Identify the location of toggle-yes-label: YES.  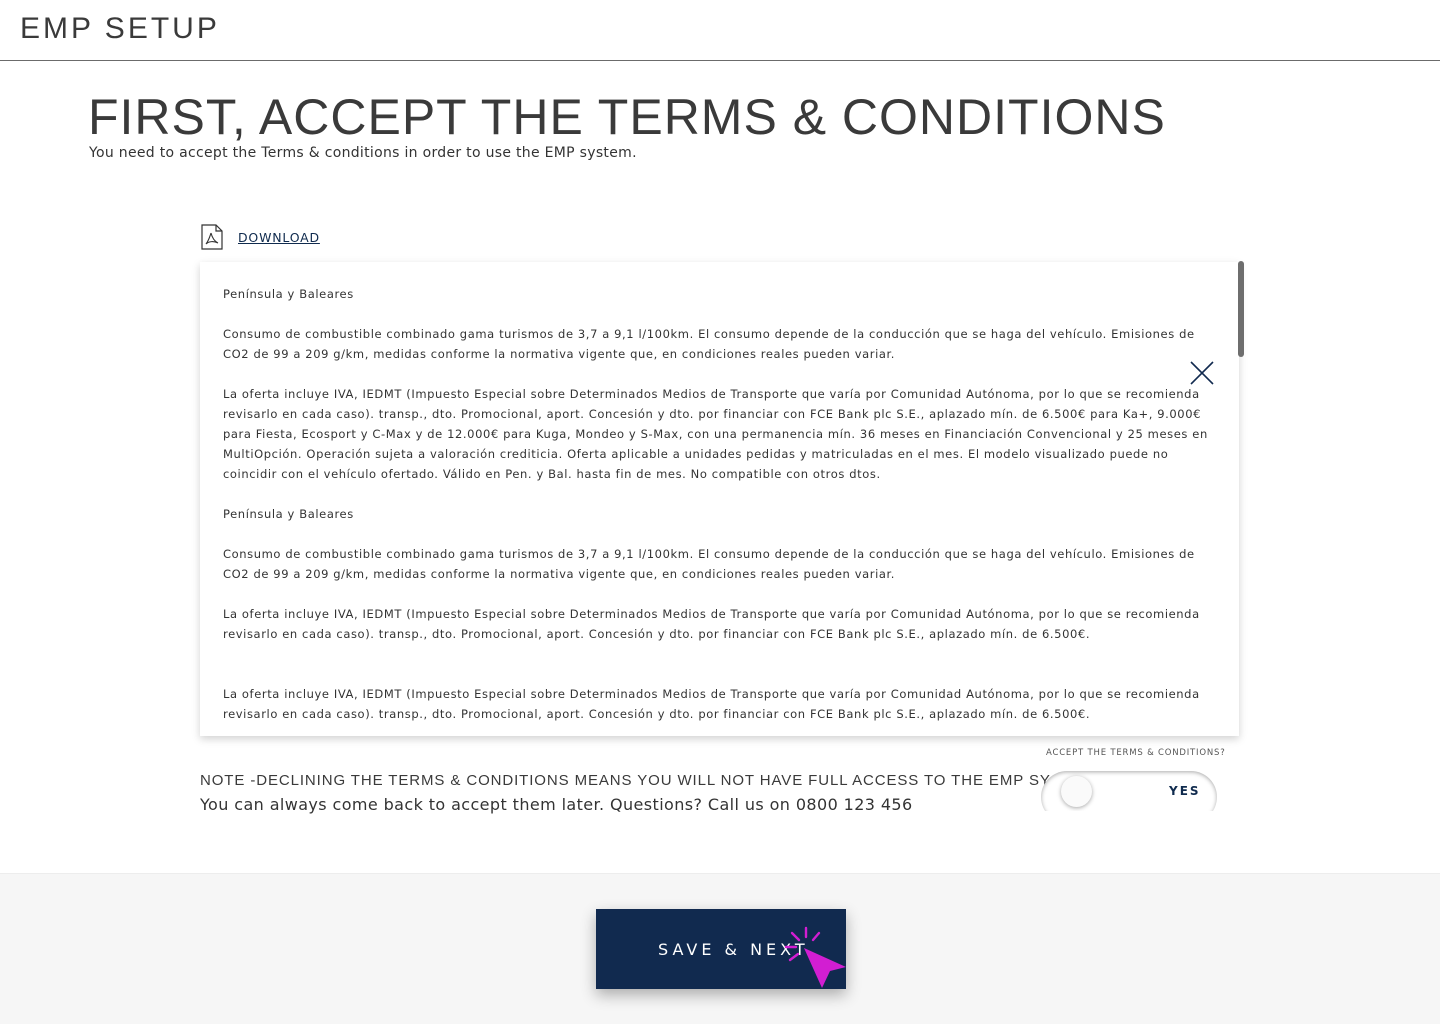
(1185, 791).